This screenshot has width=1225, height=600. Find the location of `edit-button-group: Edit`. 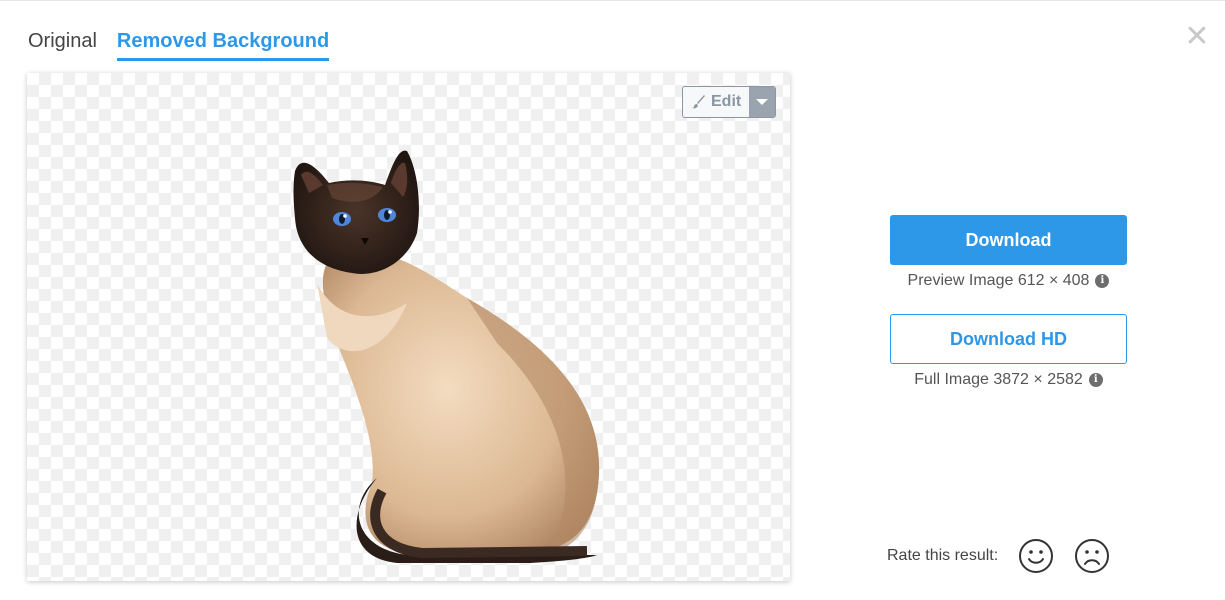

edit-button-group: Edit is located at coordinates (729, 102).